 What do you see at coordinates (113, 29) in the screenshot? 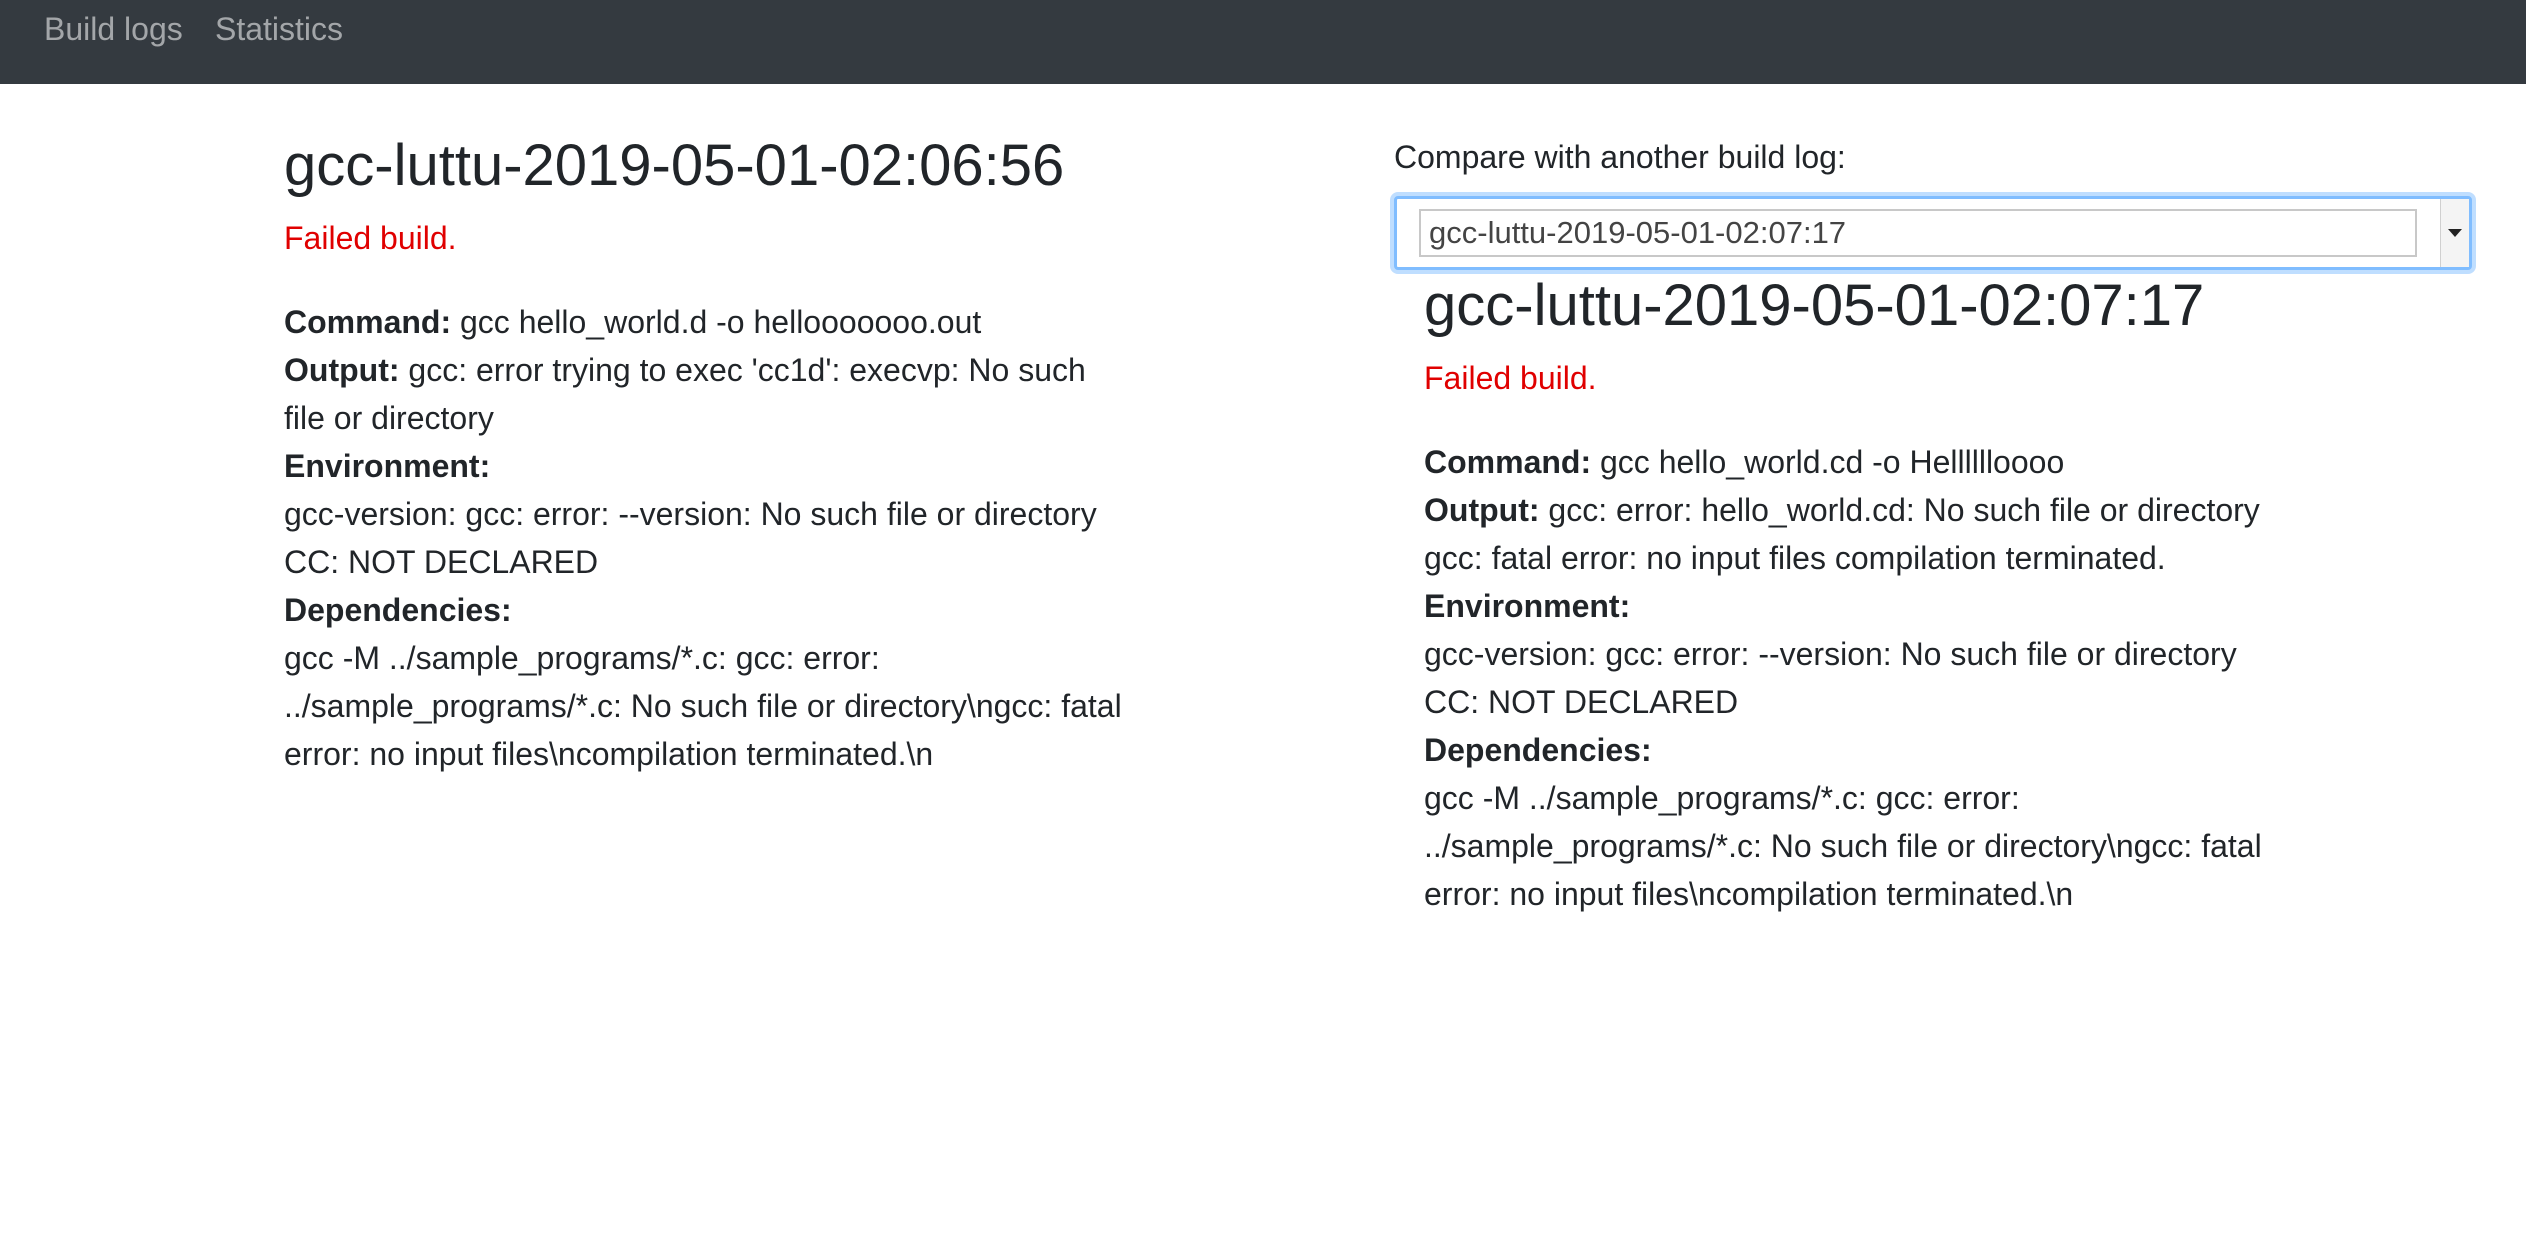
I see `nav-link-build-logs: Build logs` at bounding box center [113, 29].